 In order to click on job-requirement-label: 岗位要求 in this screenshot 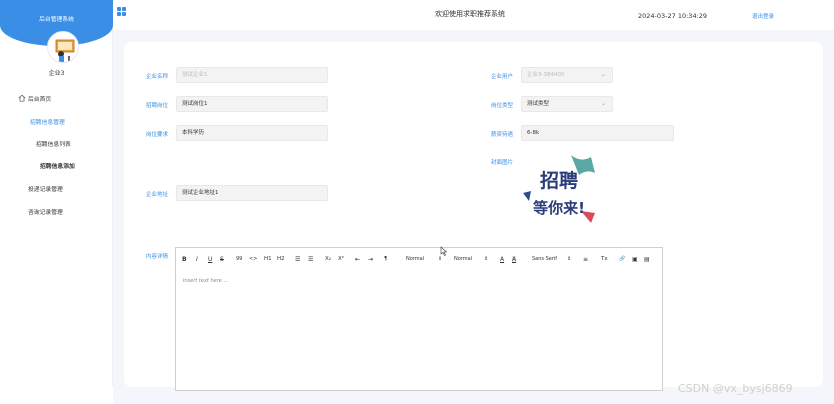, I will do `click(157, 135)`.